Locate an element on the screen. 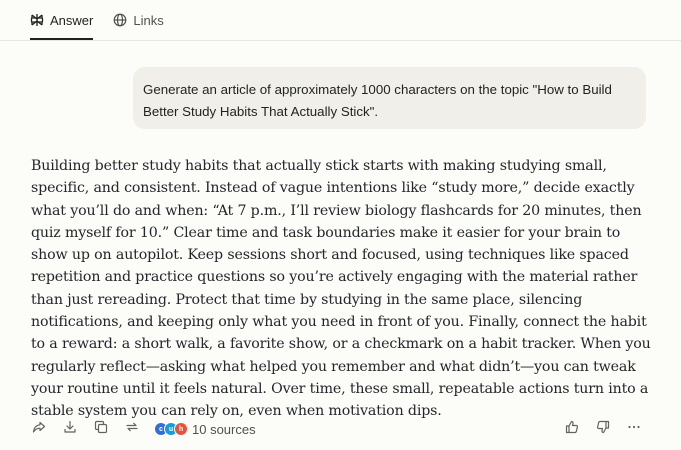  tab-answer-label: Answer is located at coordinates (72, 20).